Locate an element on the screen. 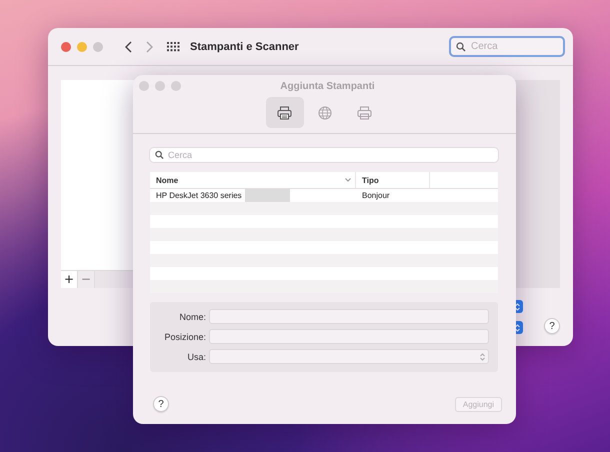 The height and width of the screenshot is (452, 610). back-button is located at coordinates (128, 46).